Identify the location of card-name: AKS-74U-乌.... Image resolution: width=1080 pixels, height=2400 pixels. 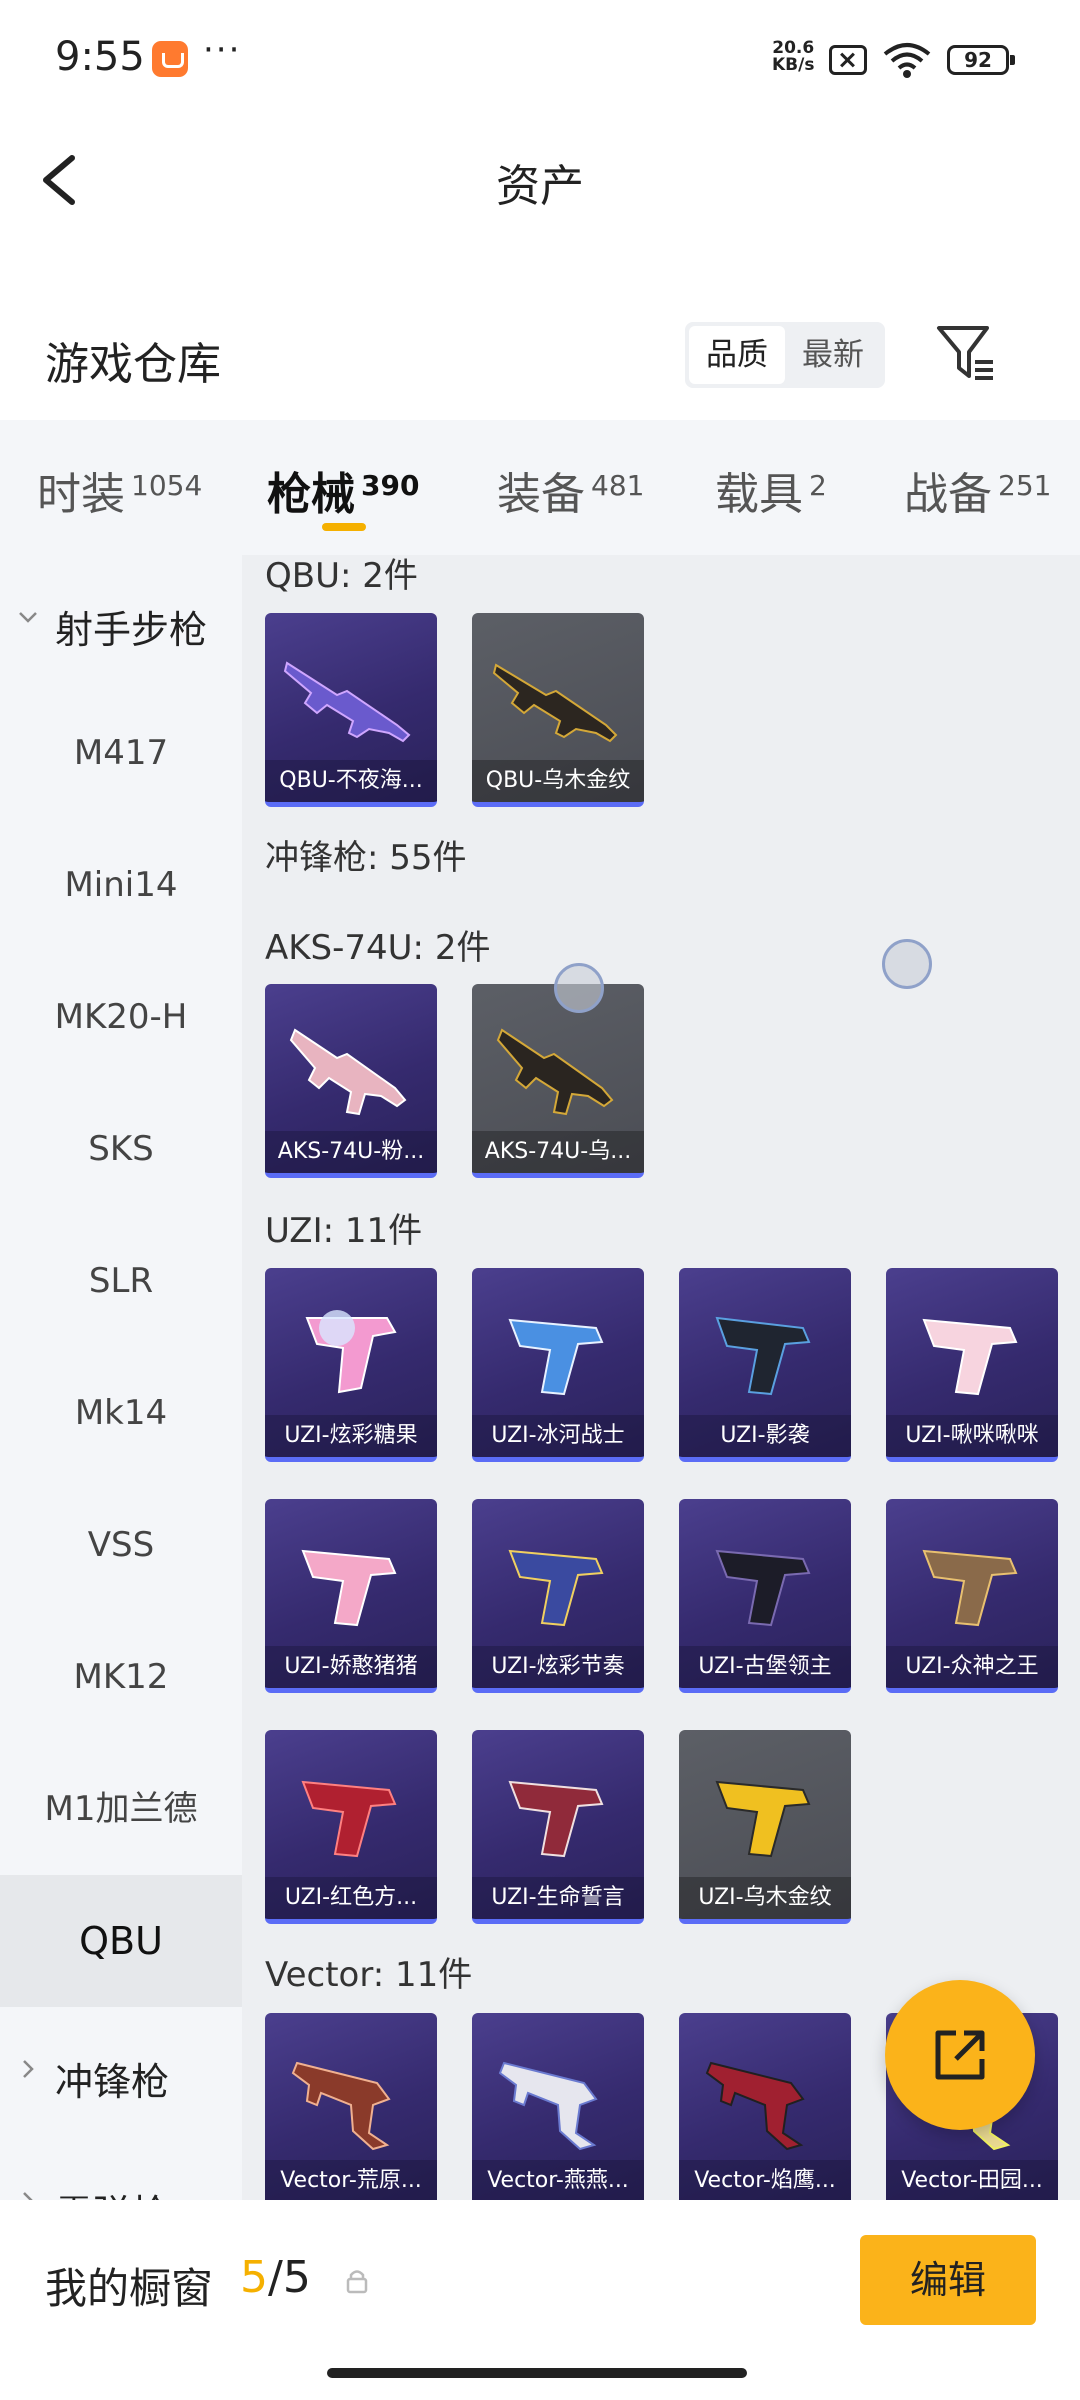
(558, 1152).